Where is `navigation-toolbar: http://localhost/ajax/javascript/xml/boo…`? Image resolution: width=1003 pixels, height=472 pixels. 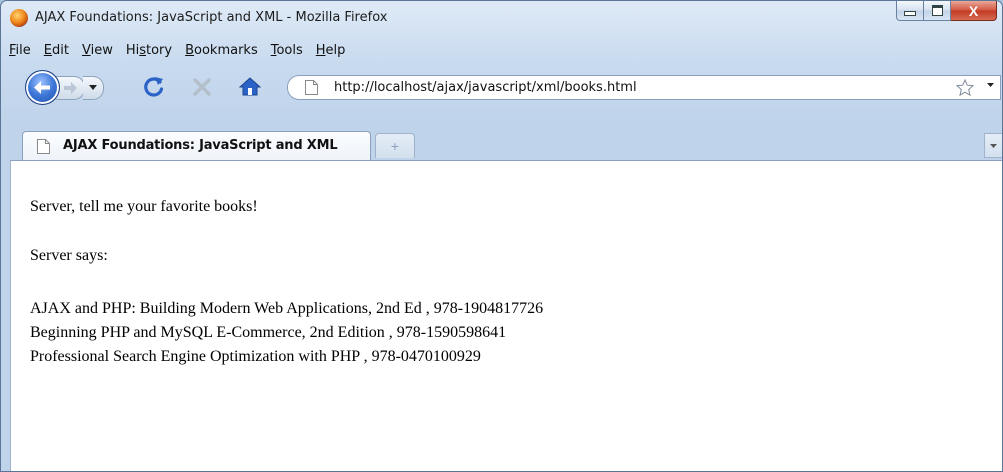 navigation-toolbar: http://localhost/ajax/javascript/xml/boo… is located at coordinates (501, 86).